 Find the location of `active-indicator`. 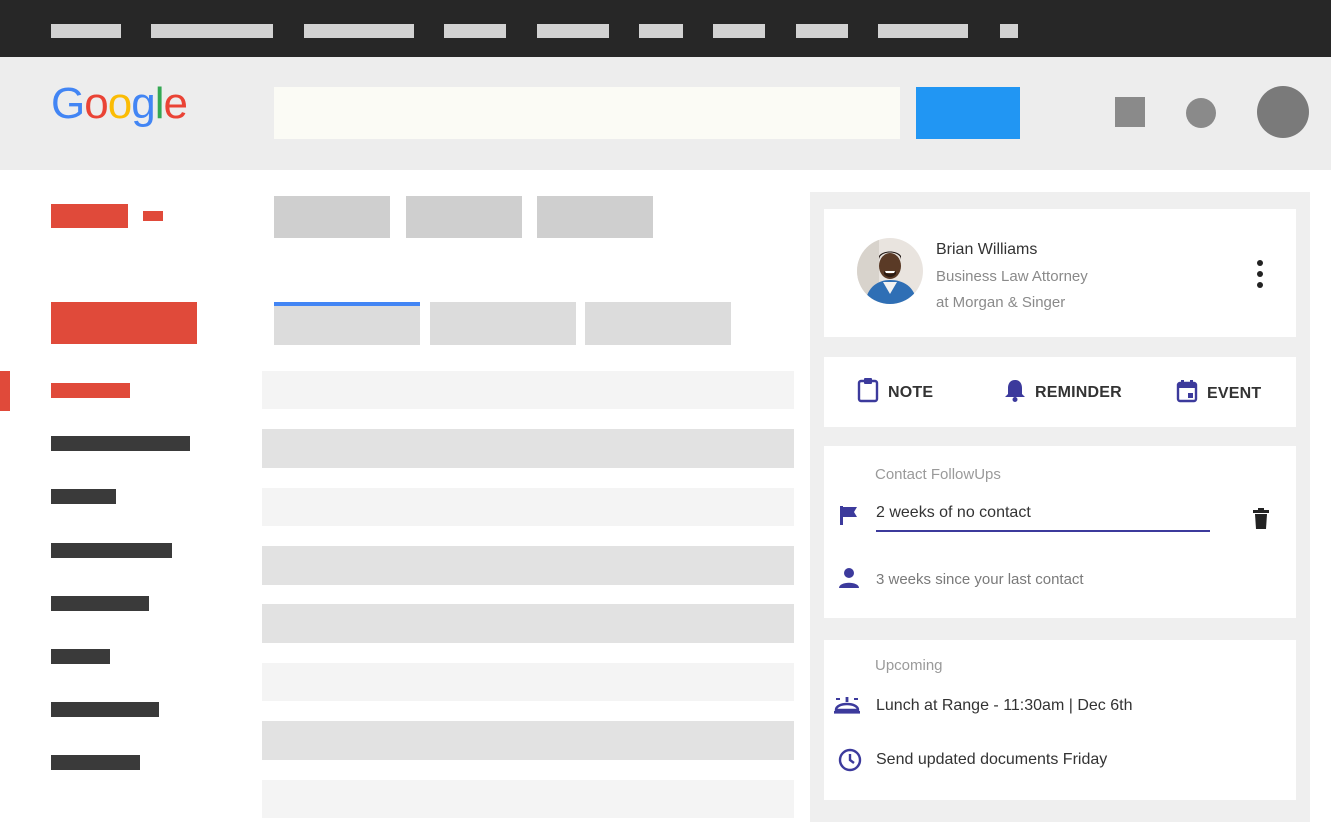

active-indicator is located at coordinates (5, 391).